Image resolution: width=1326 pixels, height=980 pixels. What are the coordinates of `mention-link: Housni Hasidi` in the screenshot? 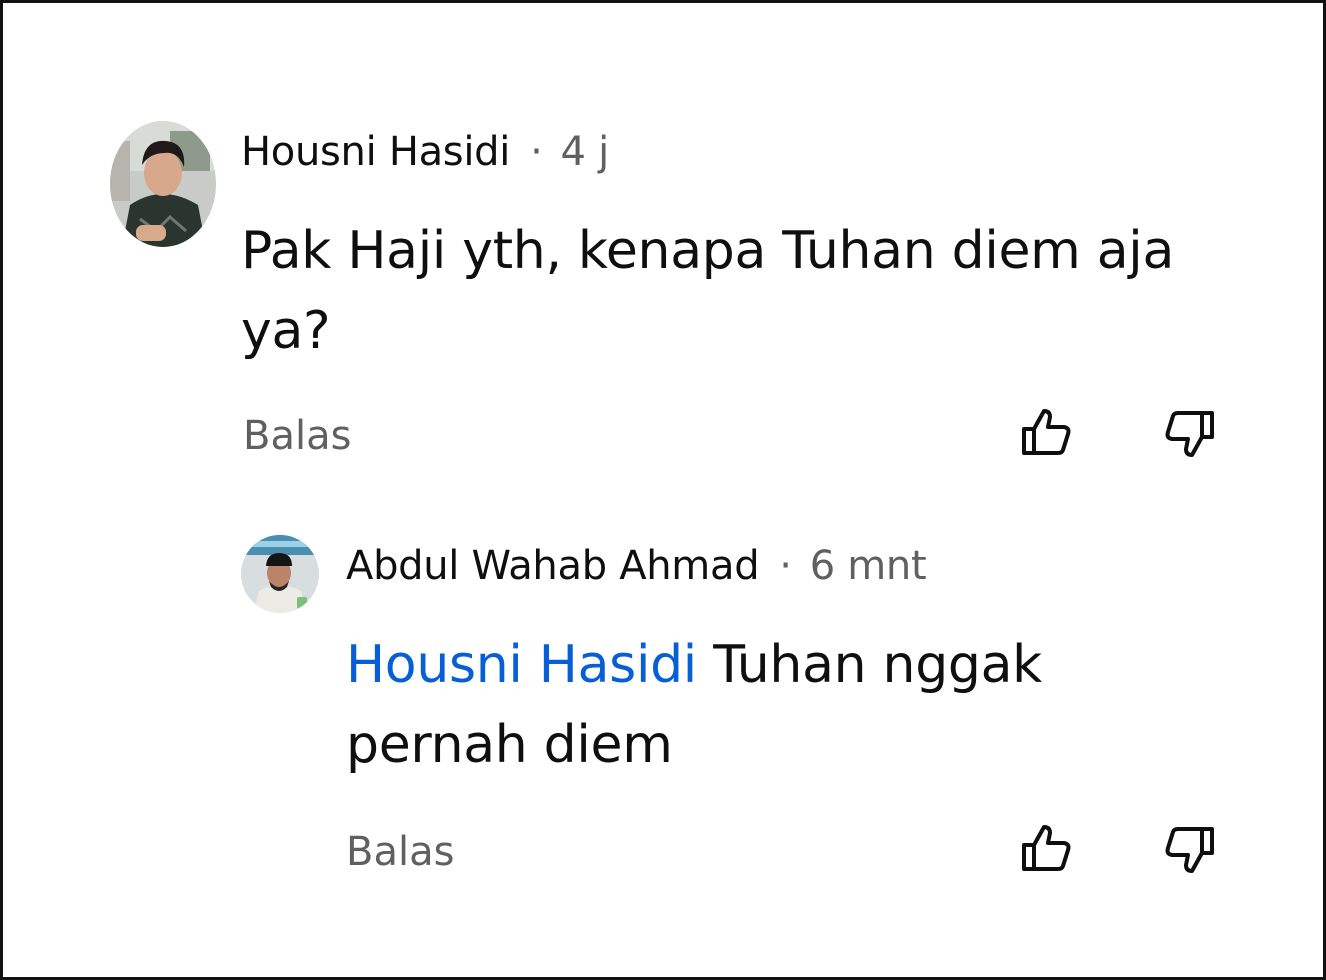 It's located at (521, 665).